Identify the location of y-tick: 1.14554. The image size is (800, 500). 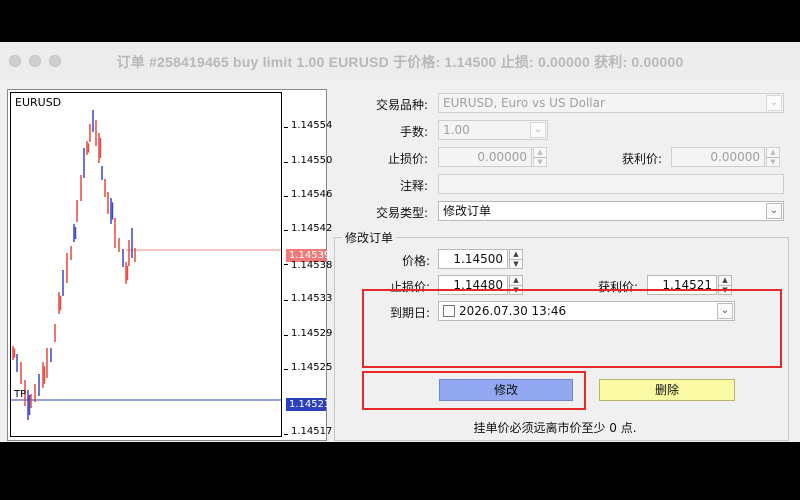
(312, 125).